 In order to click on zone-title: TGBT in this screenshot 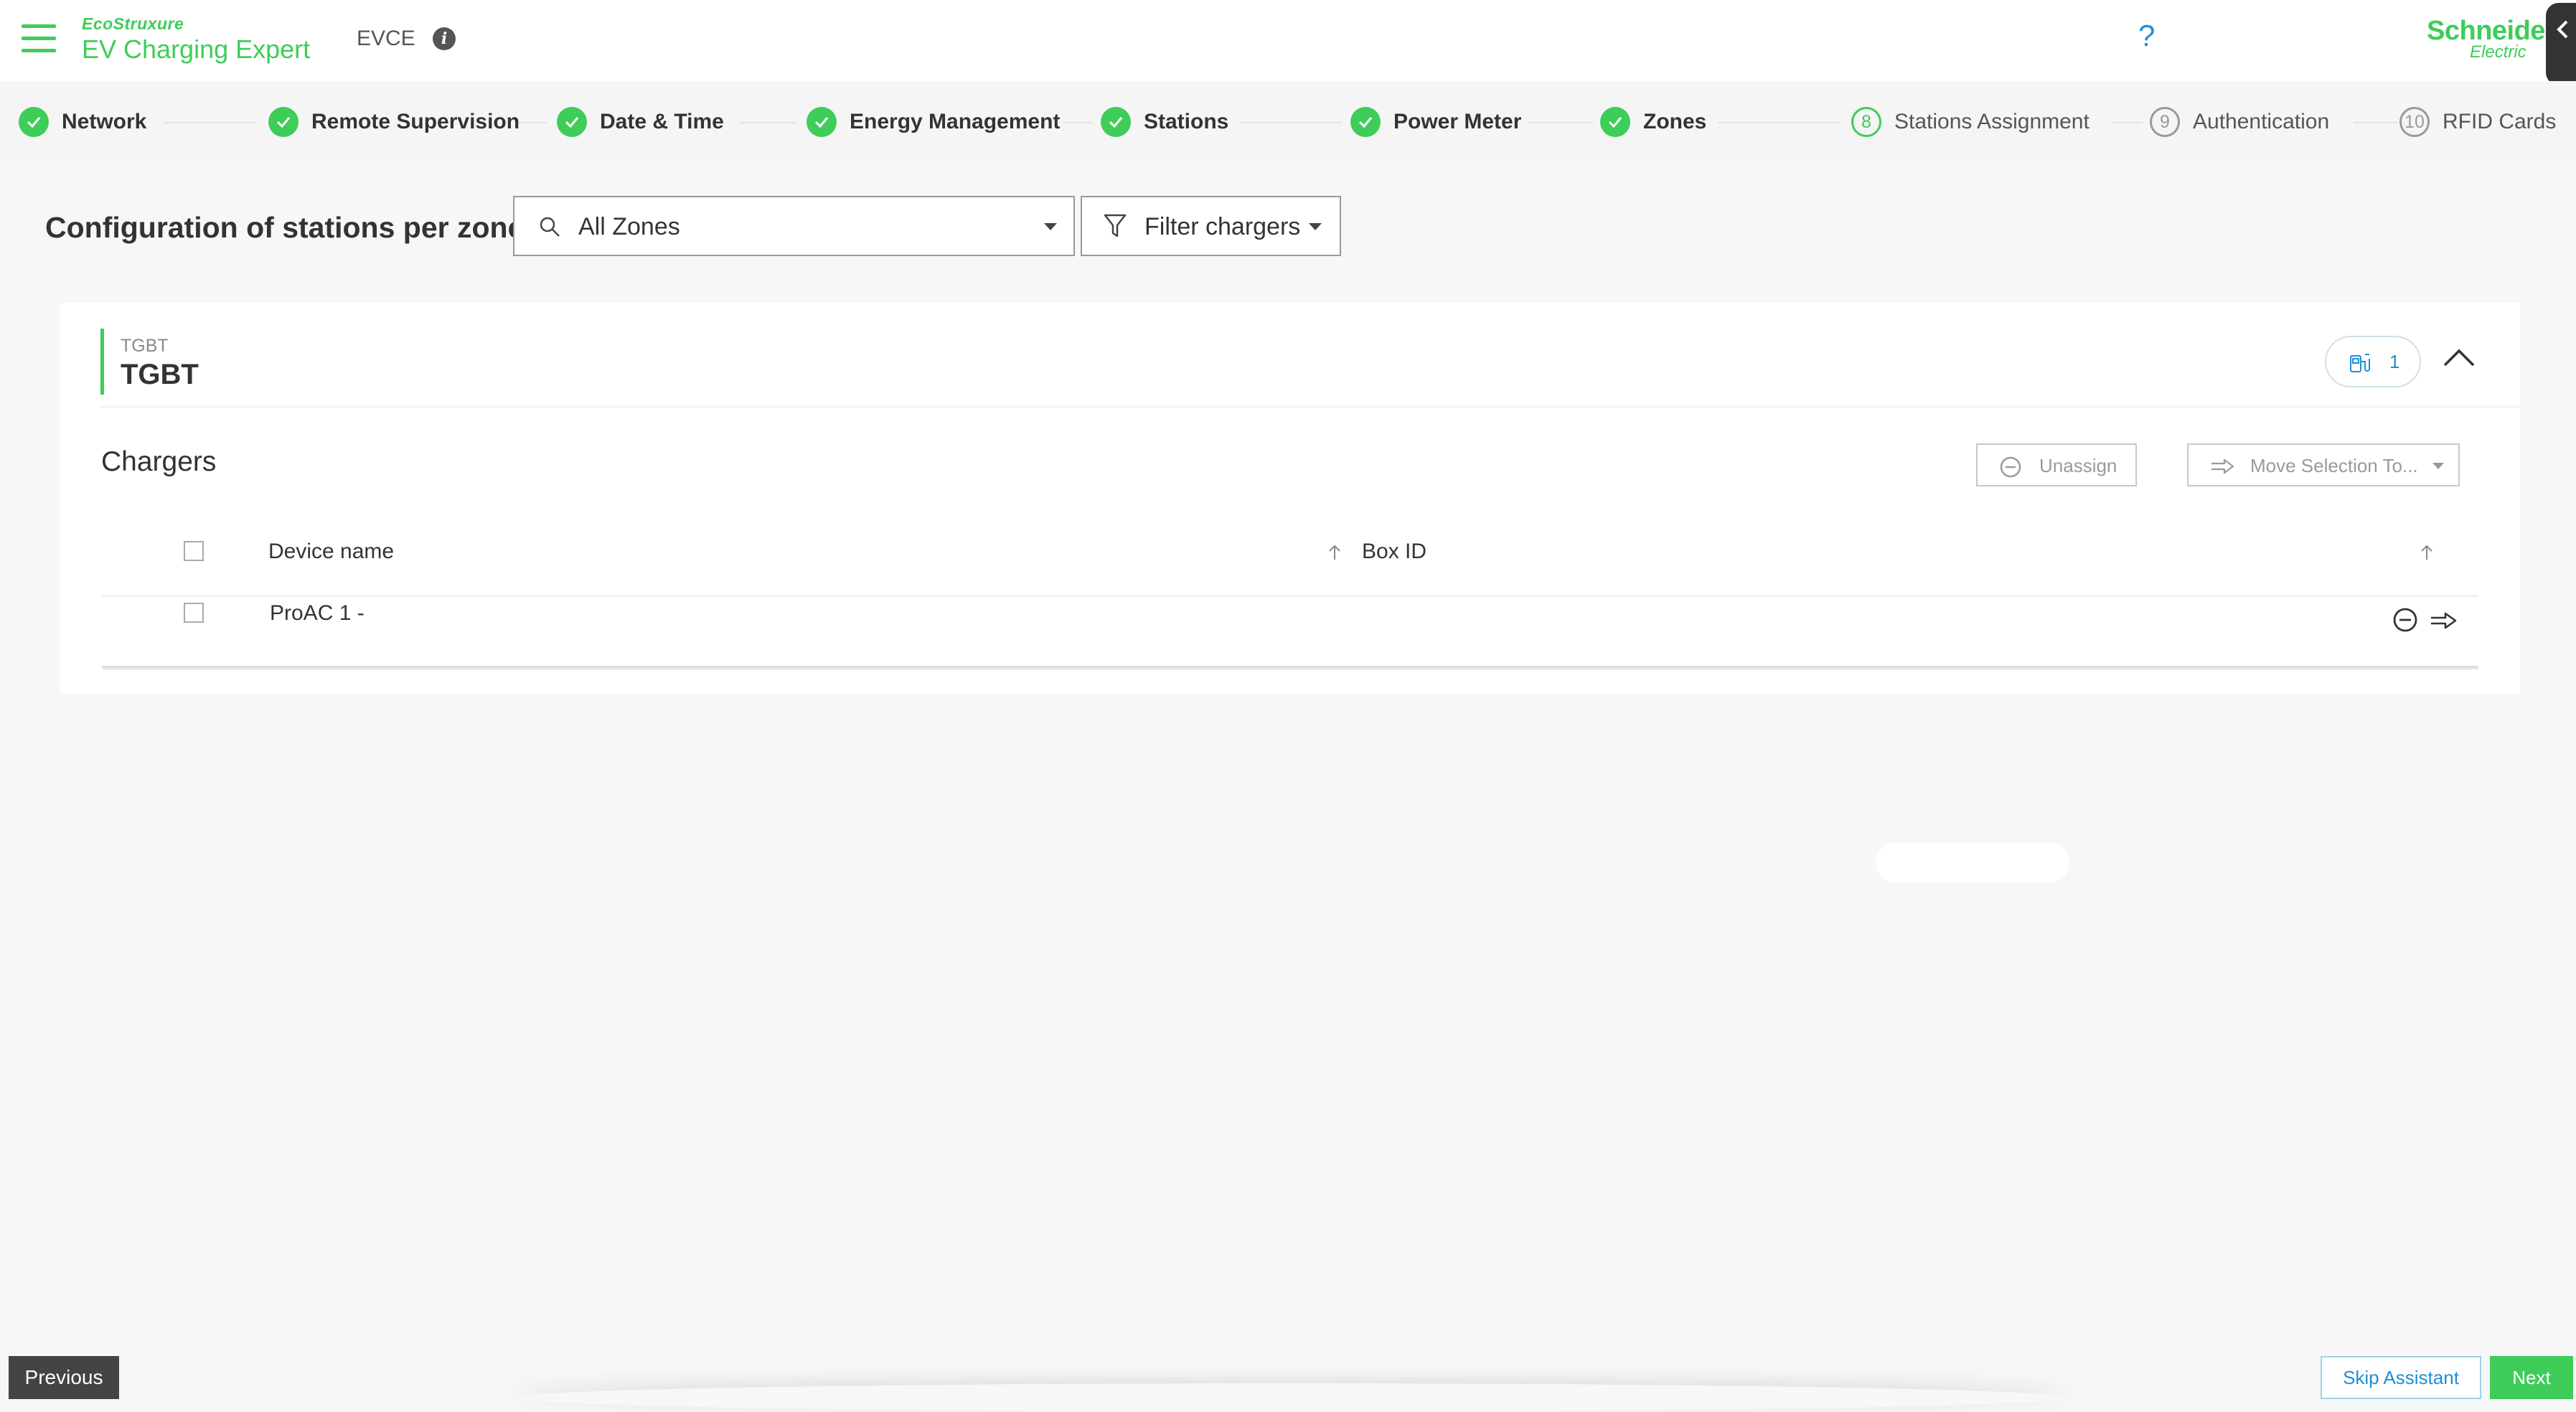, I will do `click(160, 374)`.